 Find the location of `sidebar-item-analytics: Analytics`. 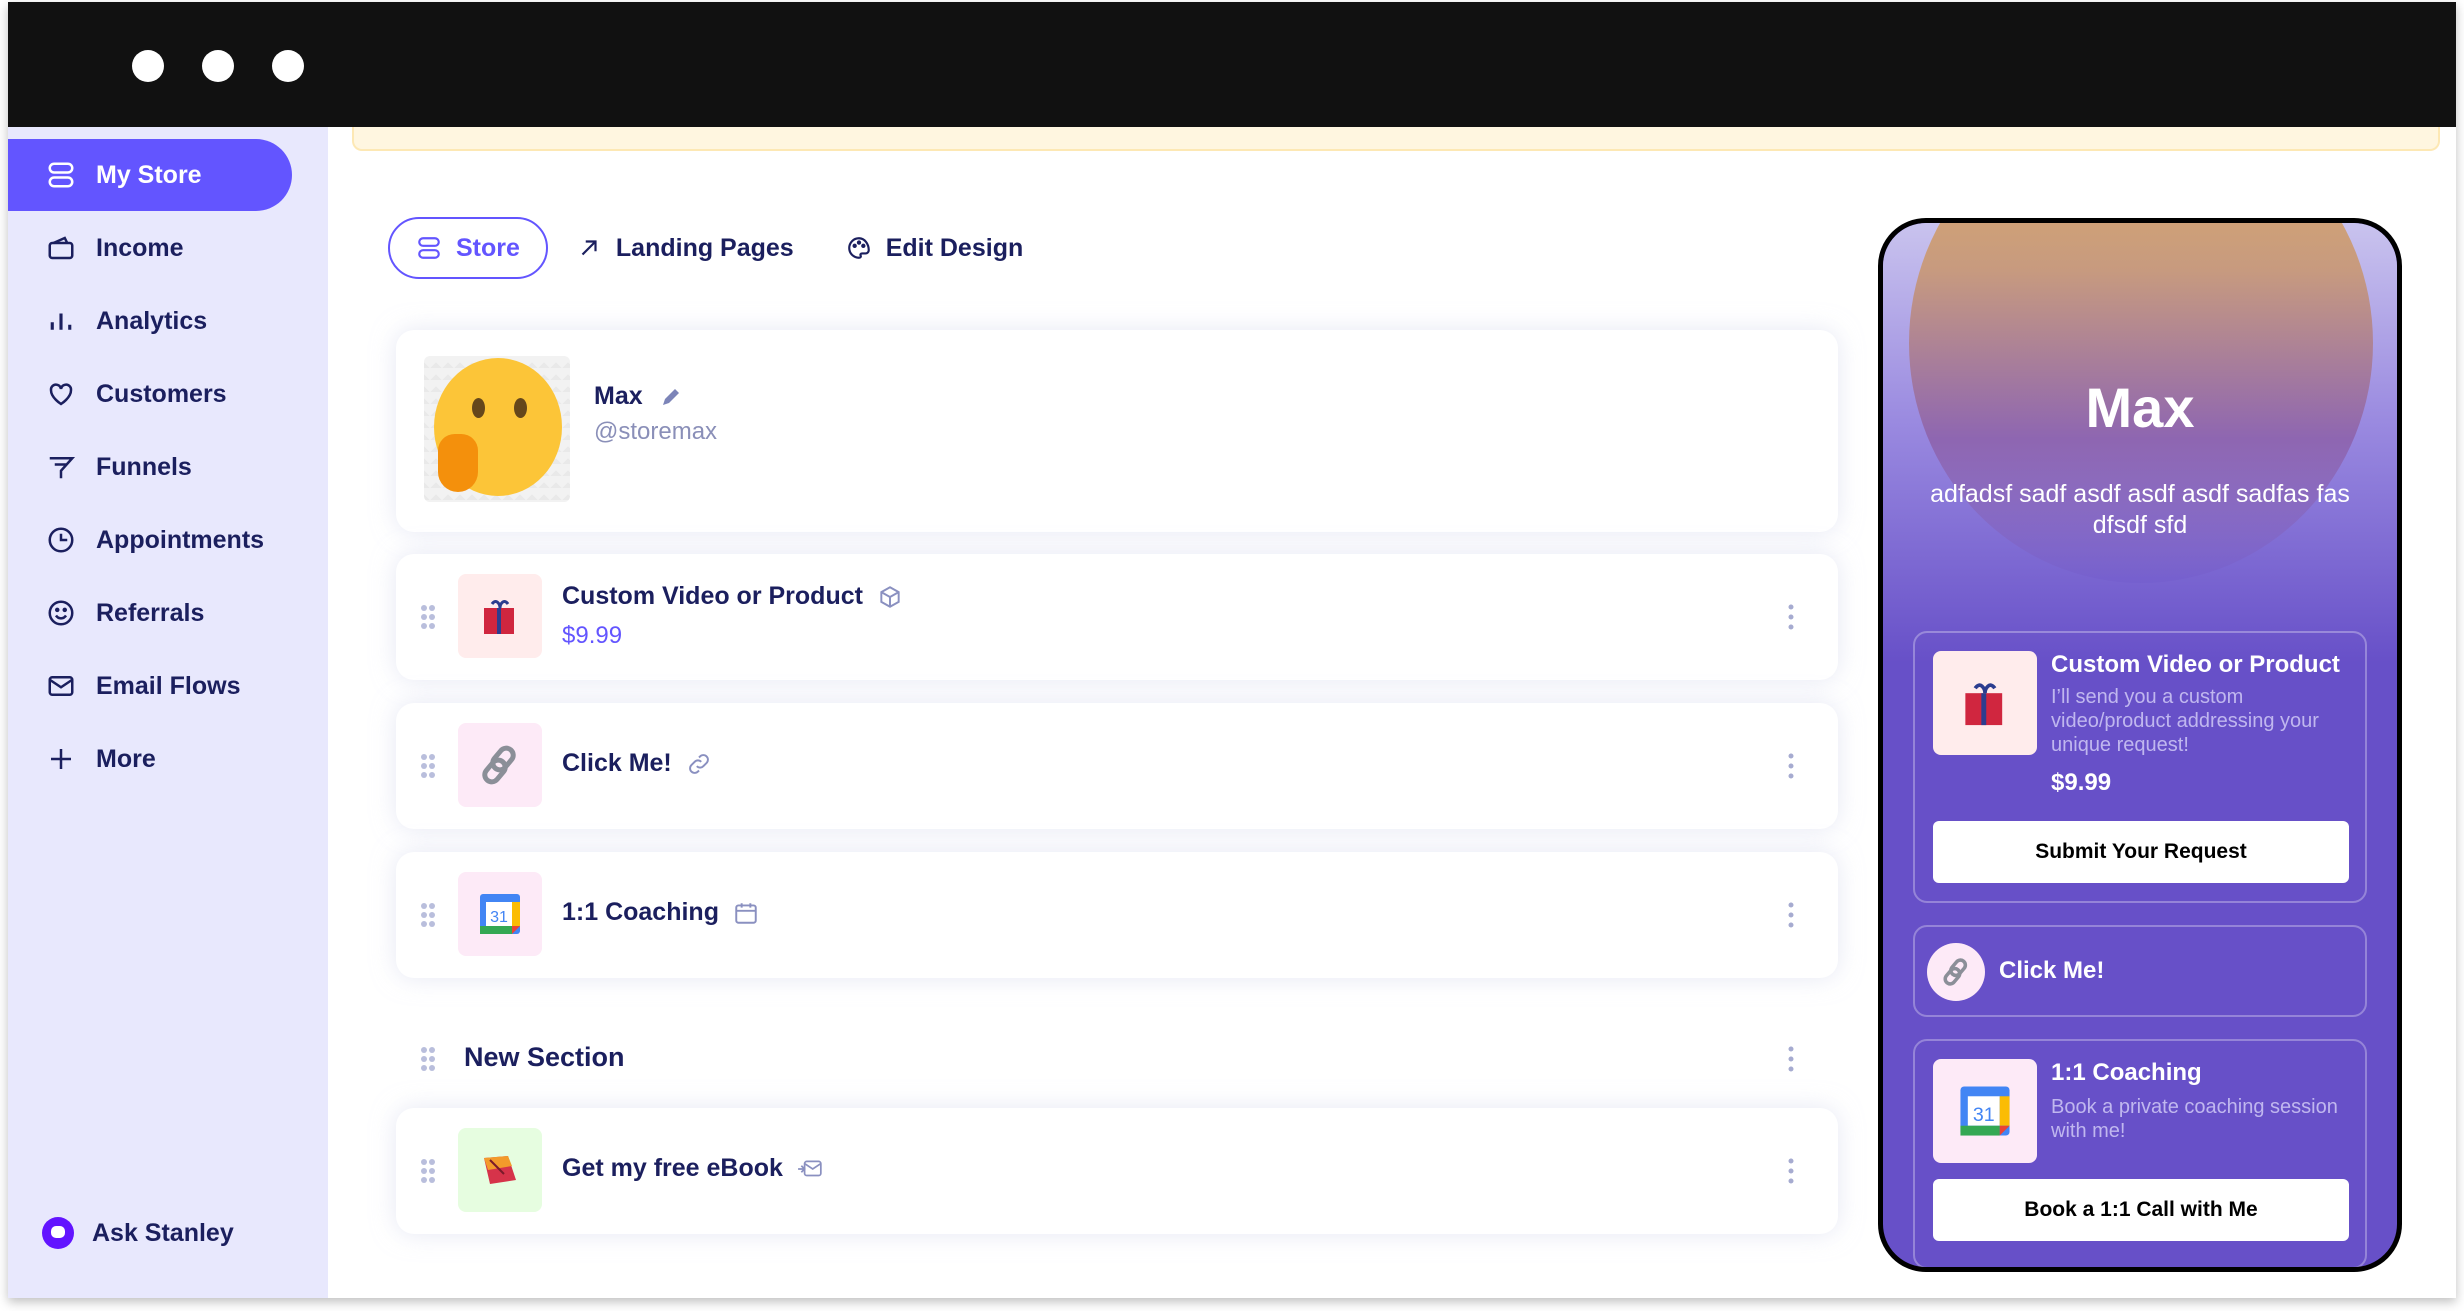

sidebar-item-analytics: Analytics is located at coordinates (150, 321).